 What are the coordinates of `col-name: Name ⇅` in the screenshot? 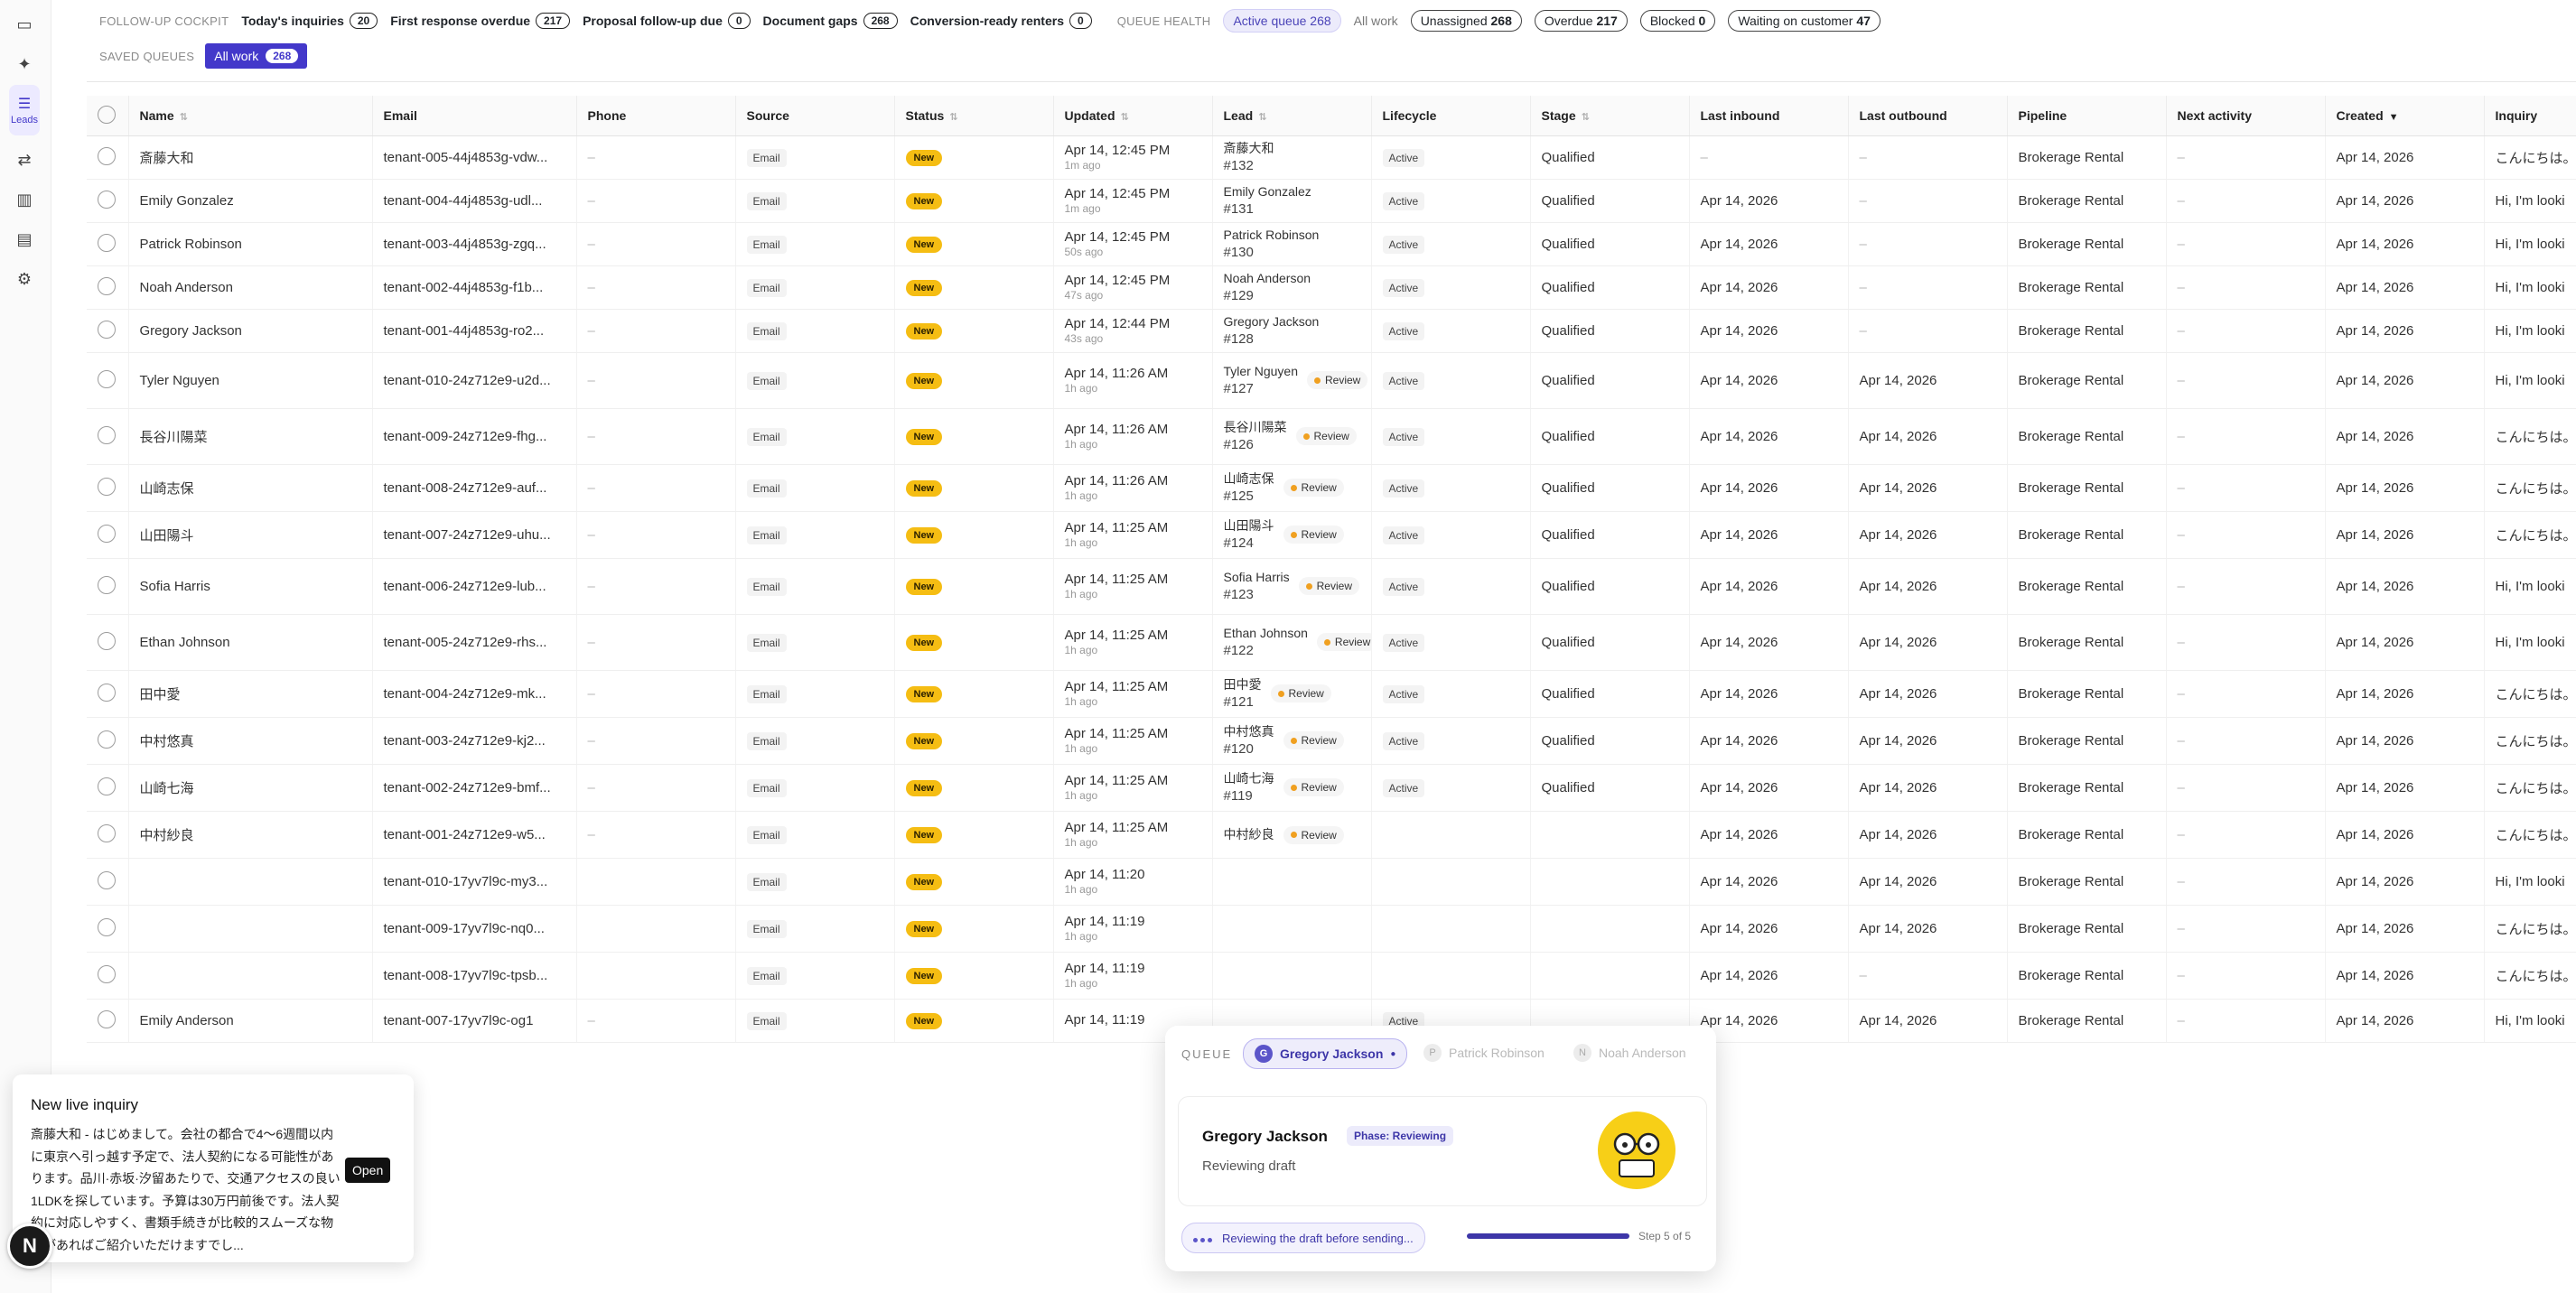 It's located at (250, 116).